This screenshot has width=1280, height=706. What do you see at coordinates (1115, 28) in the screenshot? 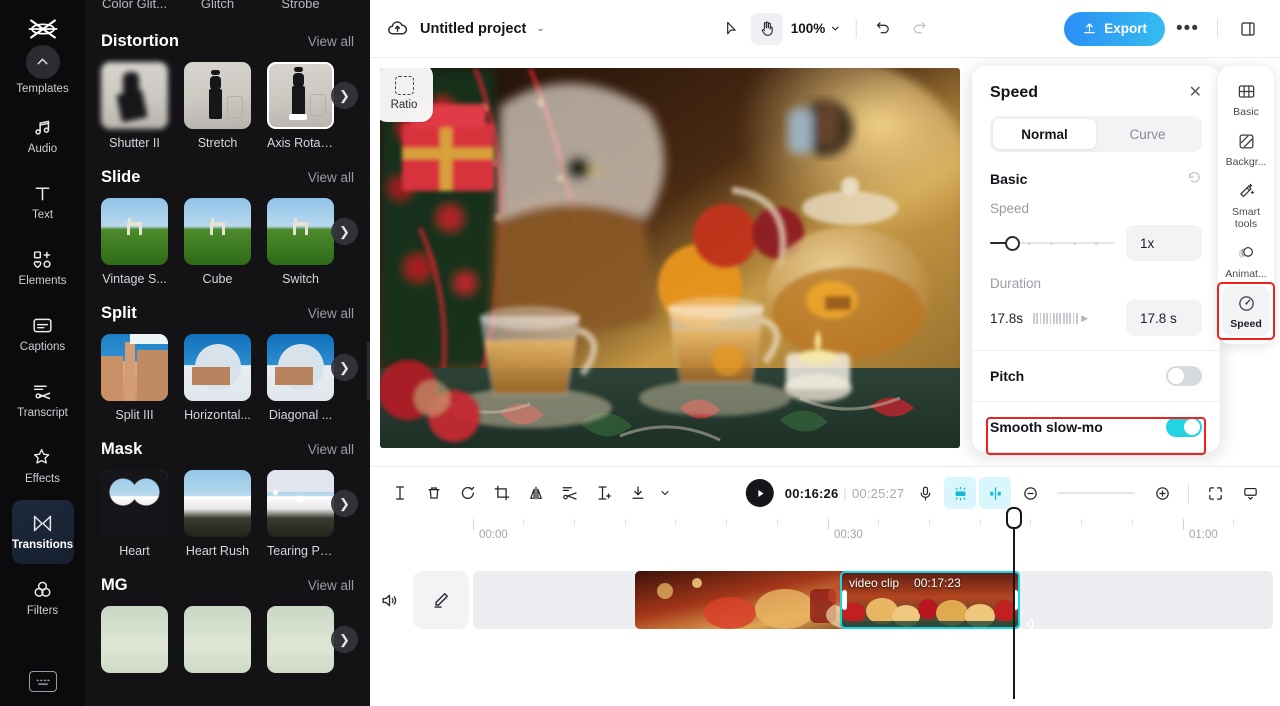
I see `export-button: Export` at bounding box center [1115, 28].